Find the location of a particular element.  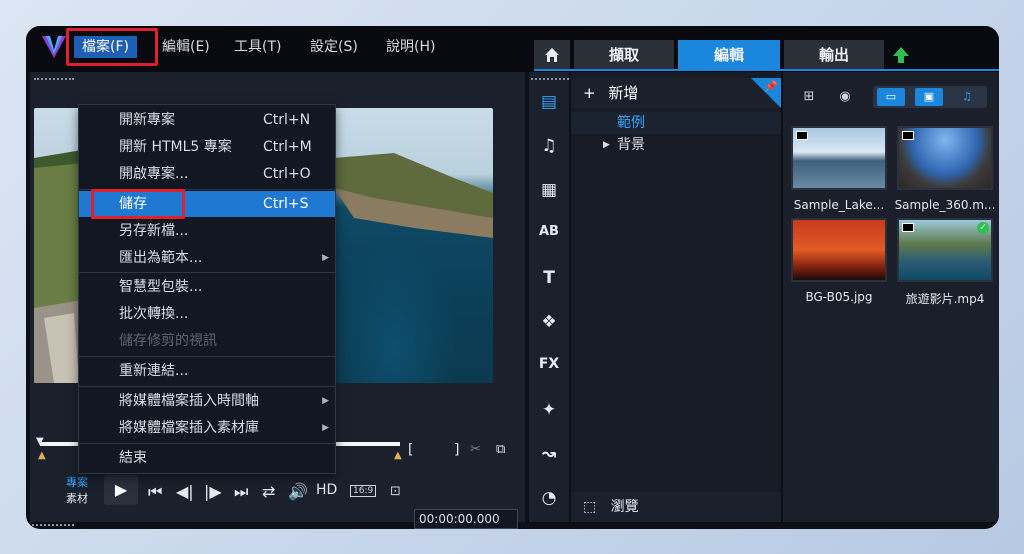

expand-arrow-icon: ▶ is located at coordinates (606, 145).